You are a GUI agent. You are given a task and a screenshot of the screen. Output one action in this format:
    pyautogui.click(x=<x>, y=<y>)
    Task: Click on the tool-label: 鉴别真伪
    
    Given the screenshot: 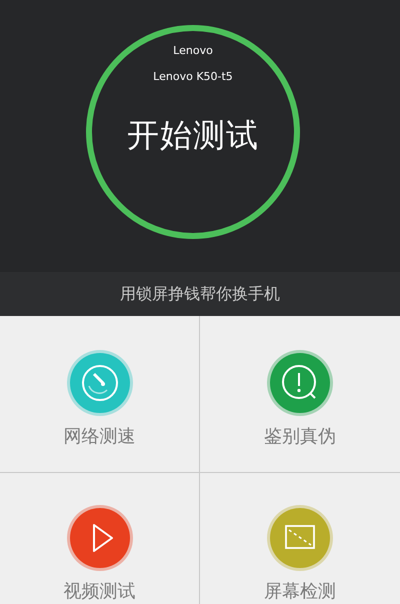 What is the action you would take?
    pyautogui.click(x=300, y=437)
    